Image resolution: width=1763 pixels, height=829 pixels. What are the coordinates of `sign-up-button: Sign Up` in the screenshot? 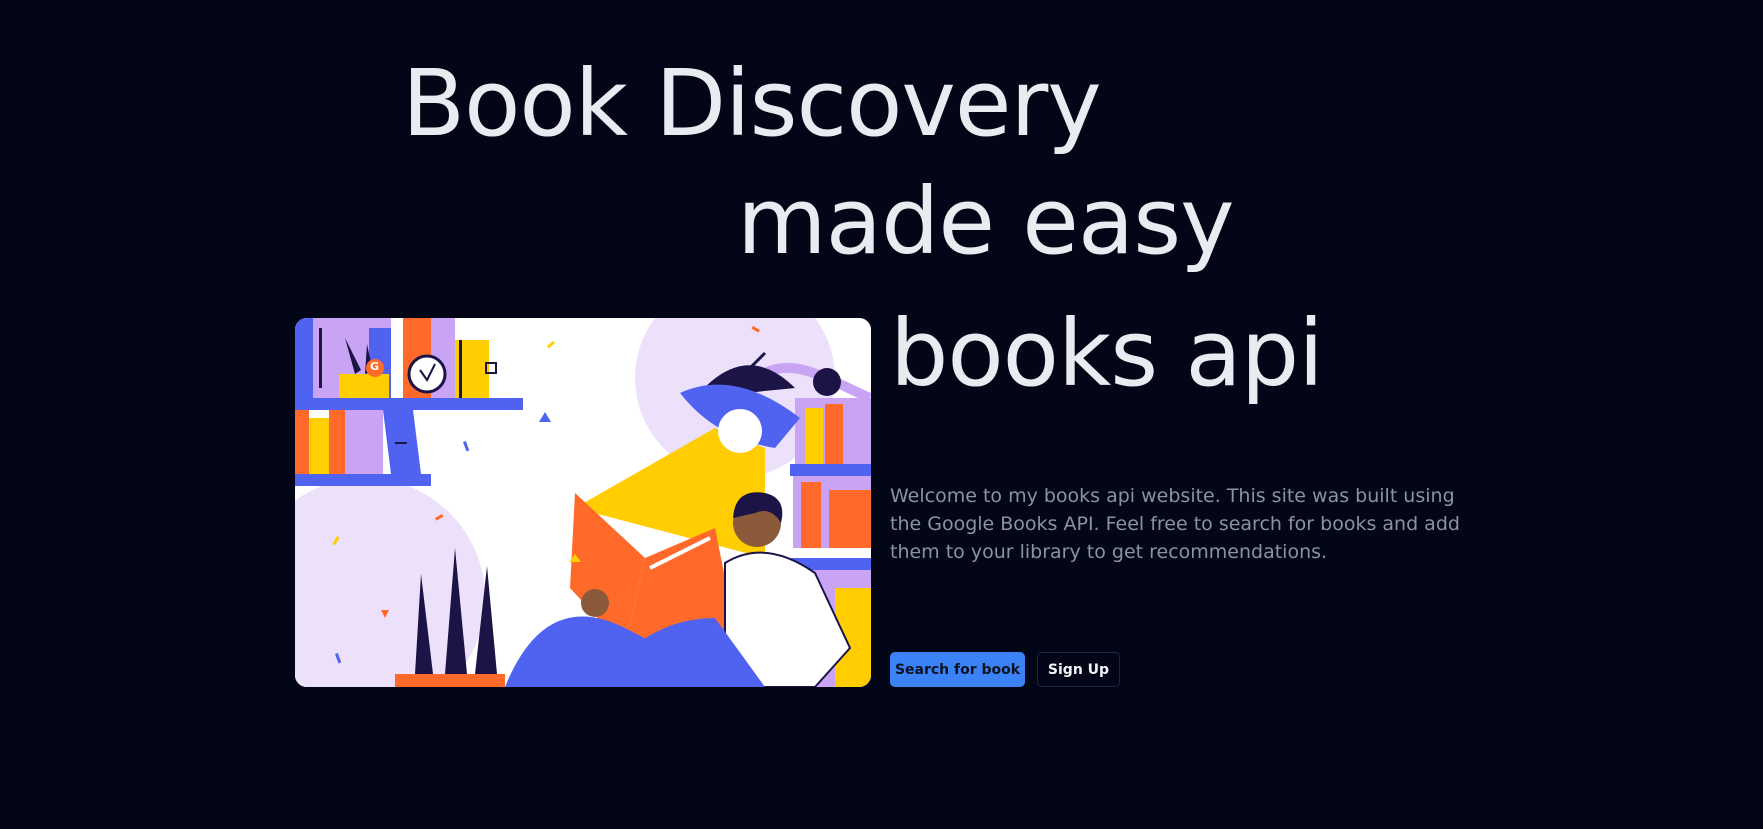 It's located at (1078, 669).